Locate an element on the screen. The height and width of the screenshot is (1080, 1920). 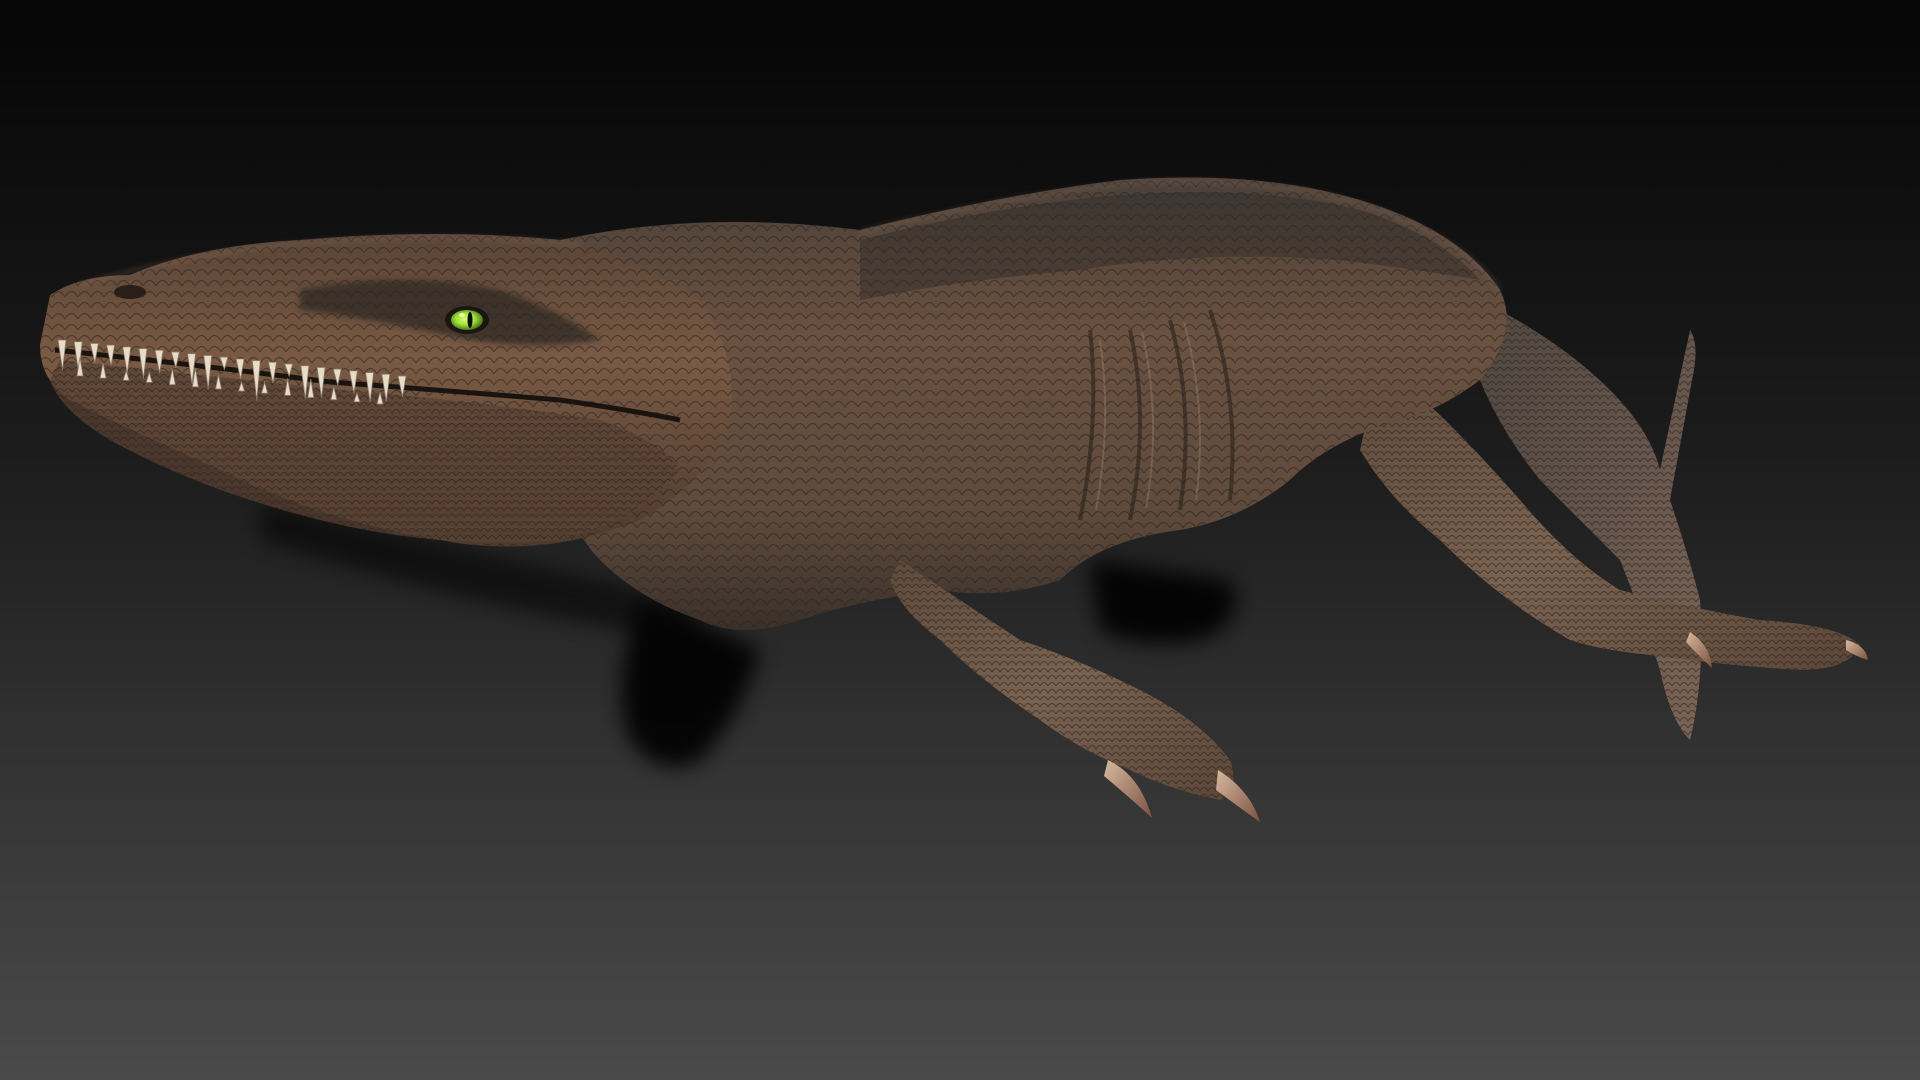
nostril is located at coordinates (130, 292).